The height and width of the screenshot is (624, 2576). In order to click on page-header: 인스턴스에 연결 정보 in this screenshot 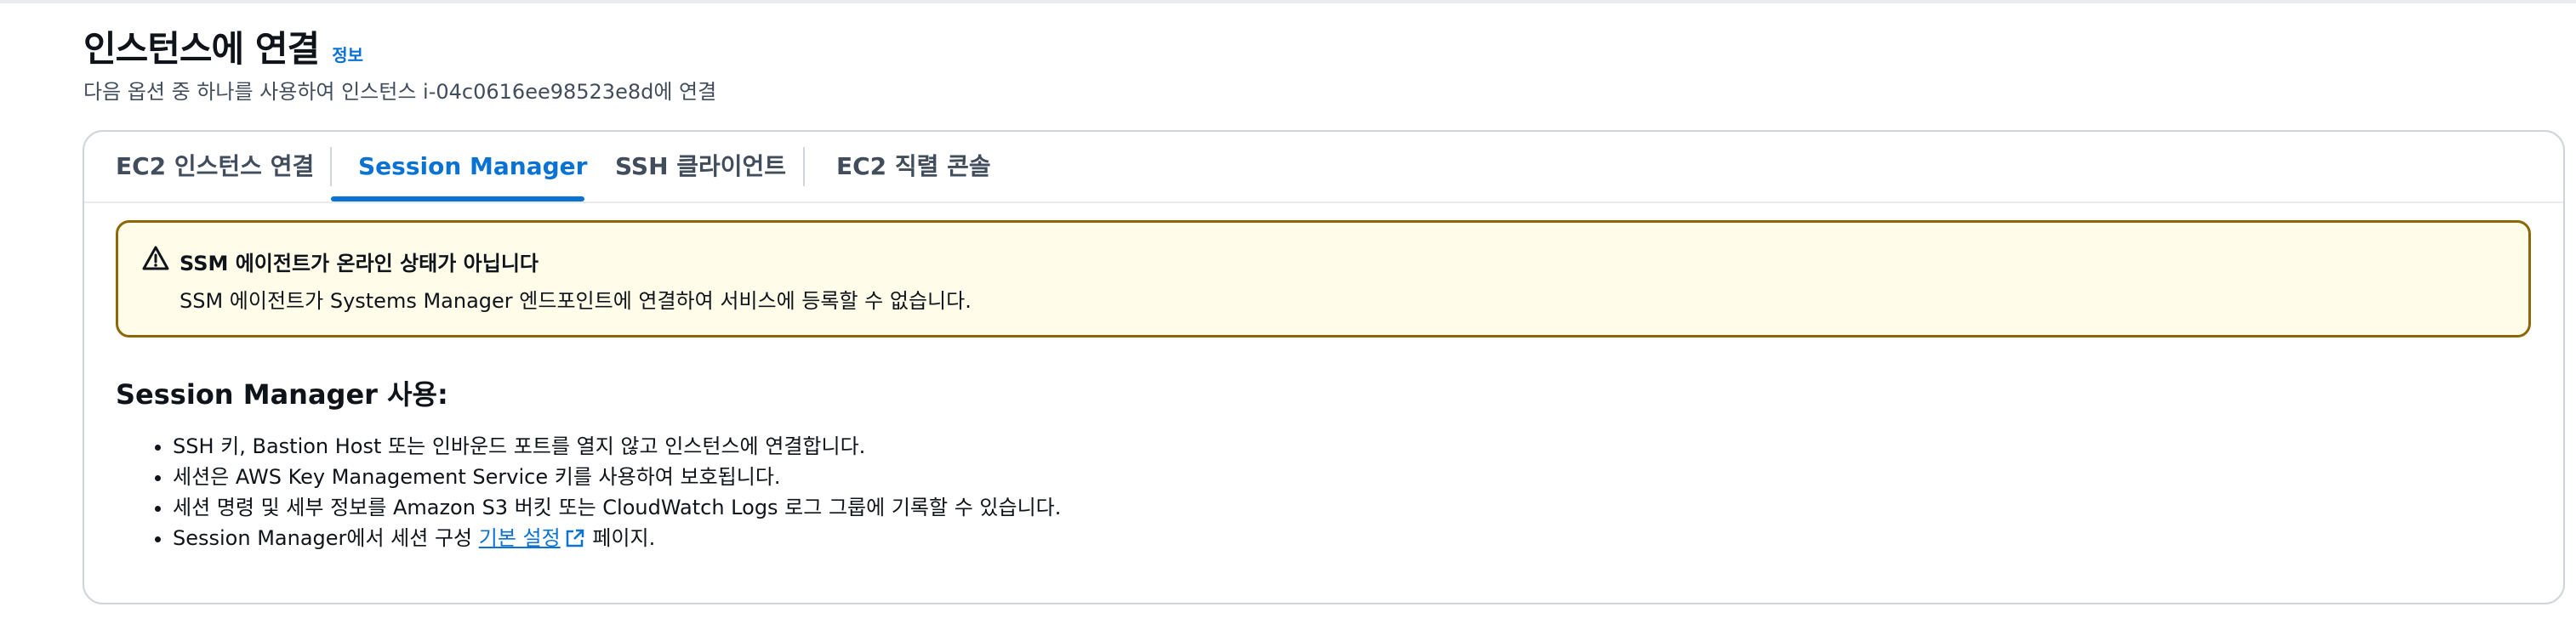, I will do `click(223, 46)`.